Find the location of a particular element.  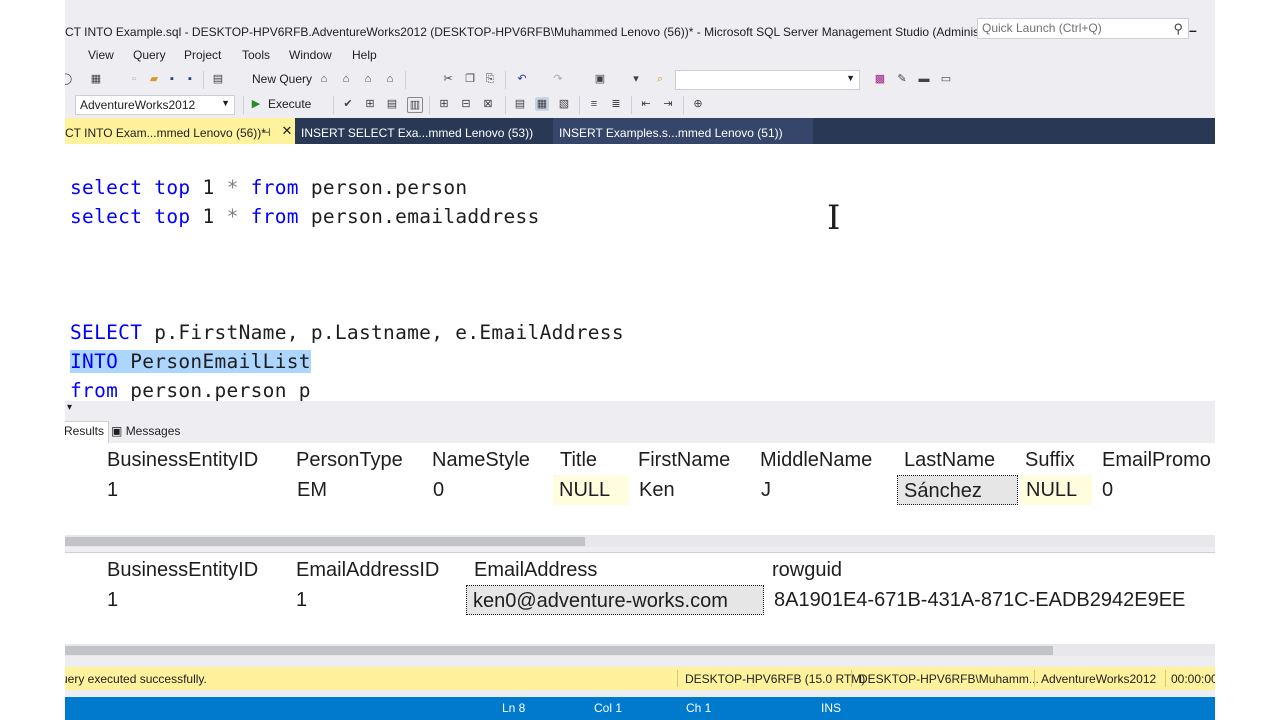

minimize-button: – is located at coordinates (1193, 30).